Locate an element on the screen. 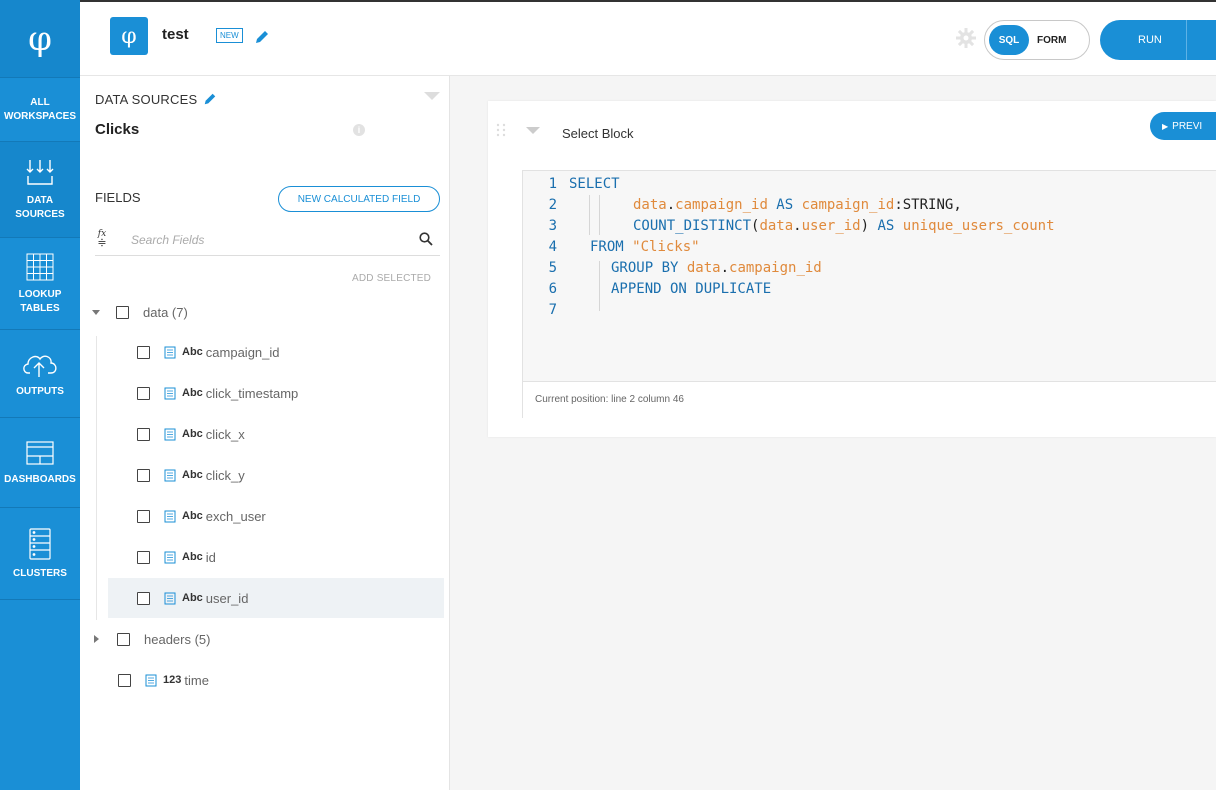 This screenshot has width=1216, height=790. workspace-name: test is located at coordinates (175, 34).